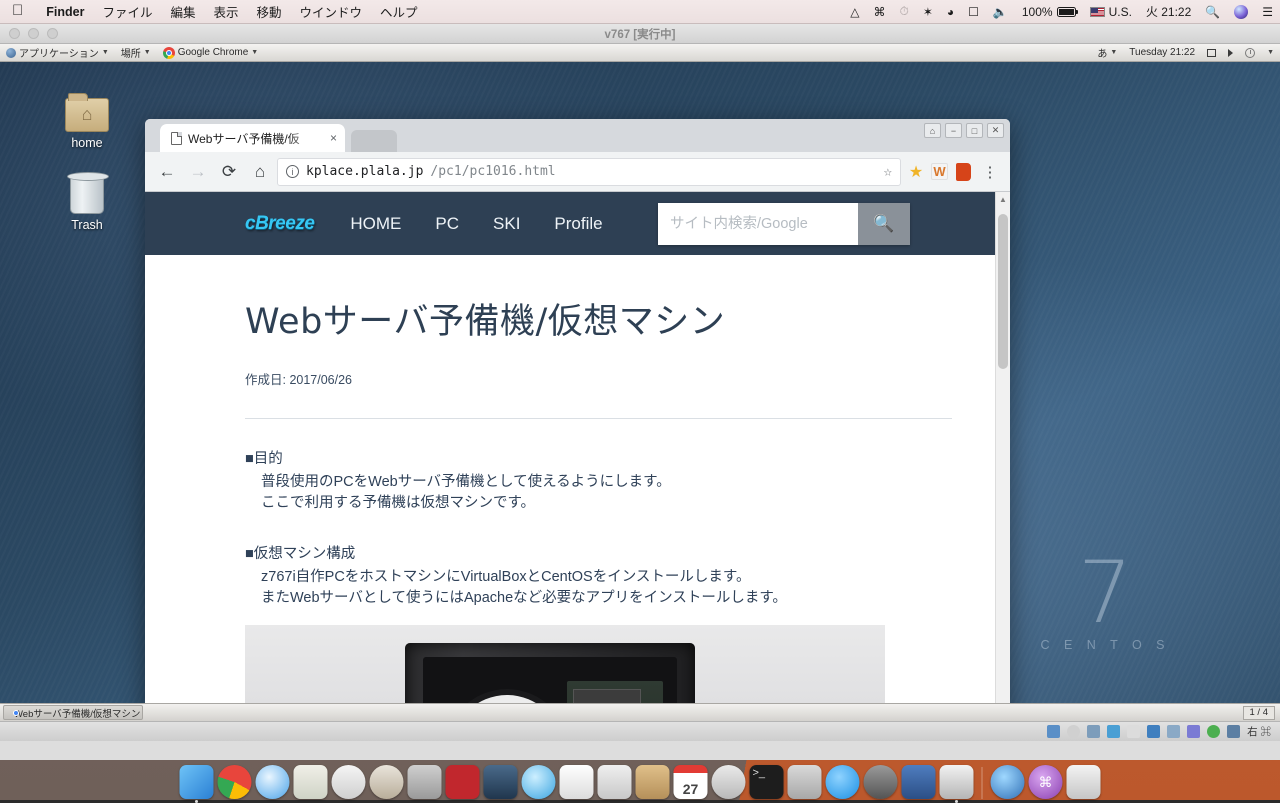  What do you see at coordinates (269, 11) in the screenshot?
I see `menu-item-go: 移動` at bounding box center [269, 11].